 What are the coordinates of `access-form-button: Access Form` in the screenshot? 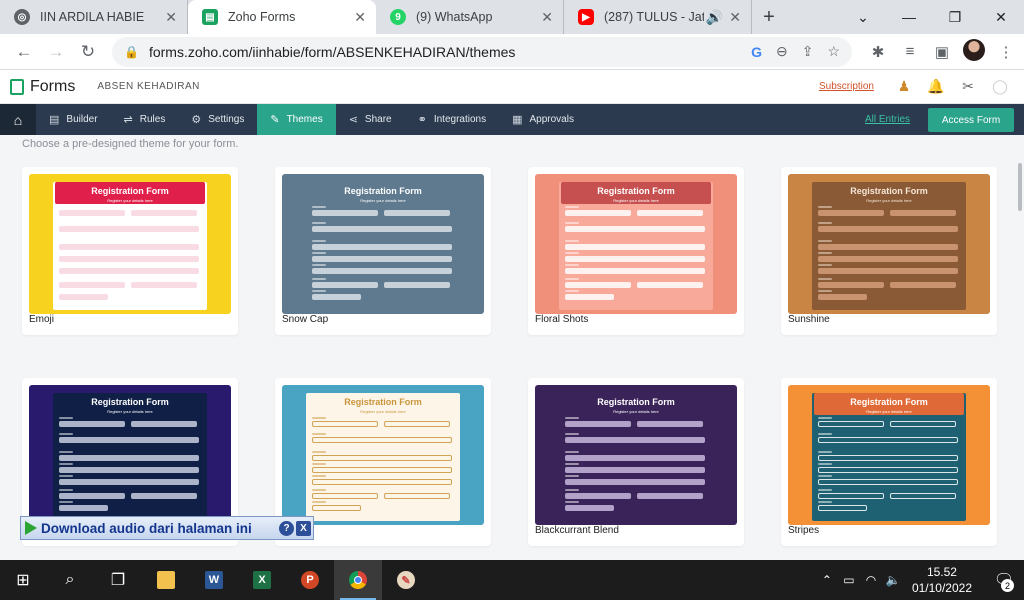 It's located at (971, 120).